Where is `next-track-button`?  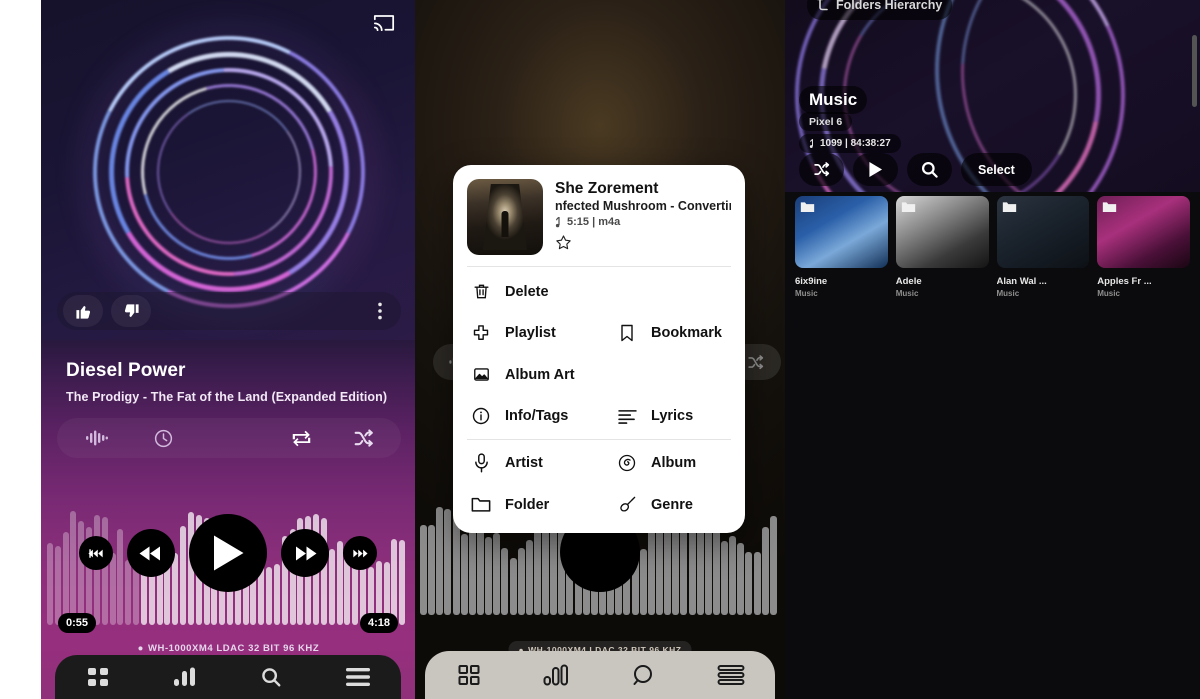 next-track-button is located at coordinates (360, 553).